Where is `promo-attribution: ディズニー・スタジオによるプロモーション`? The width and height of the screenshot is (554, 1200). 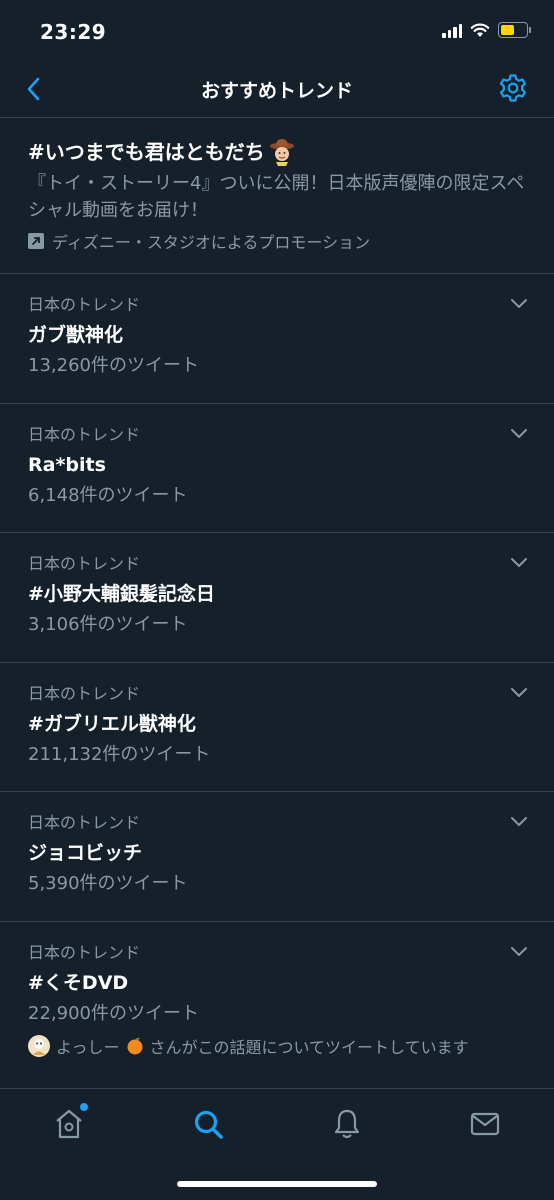
promo-attribution: ディズニー・スタジオによるプロモーション is located at coordinates (277, 241).